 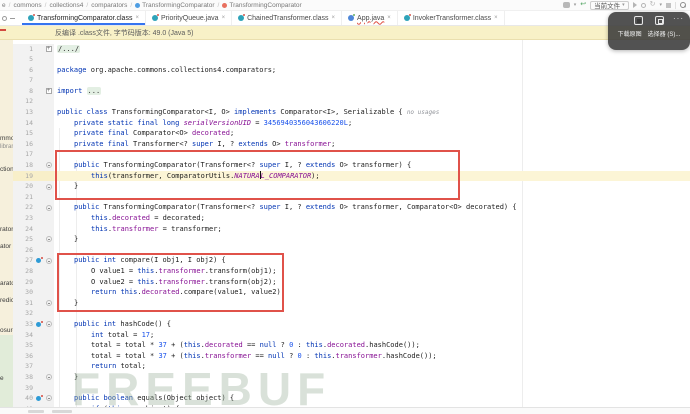 What do you see at coordinates (351, 377) in the screenshot?
I see `code-line: 38}` at bounding box center [351, 377].